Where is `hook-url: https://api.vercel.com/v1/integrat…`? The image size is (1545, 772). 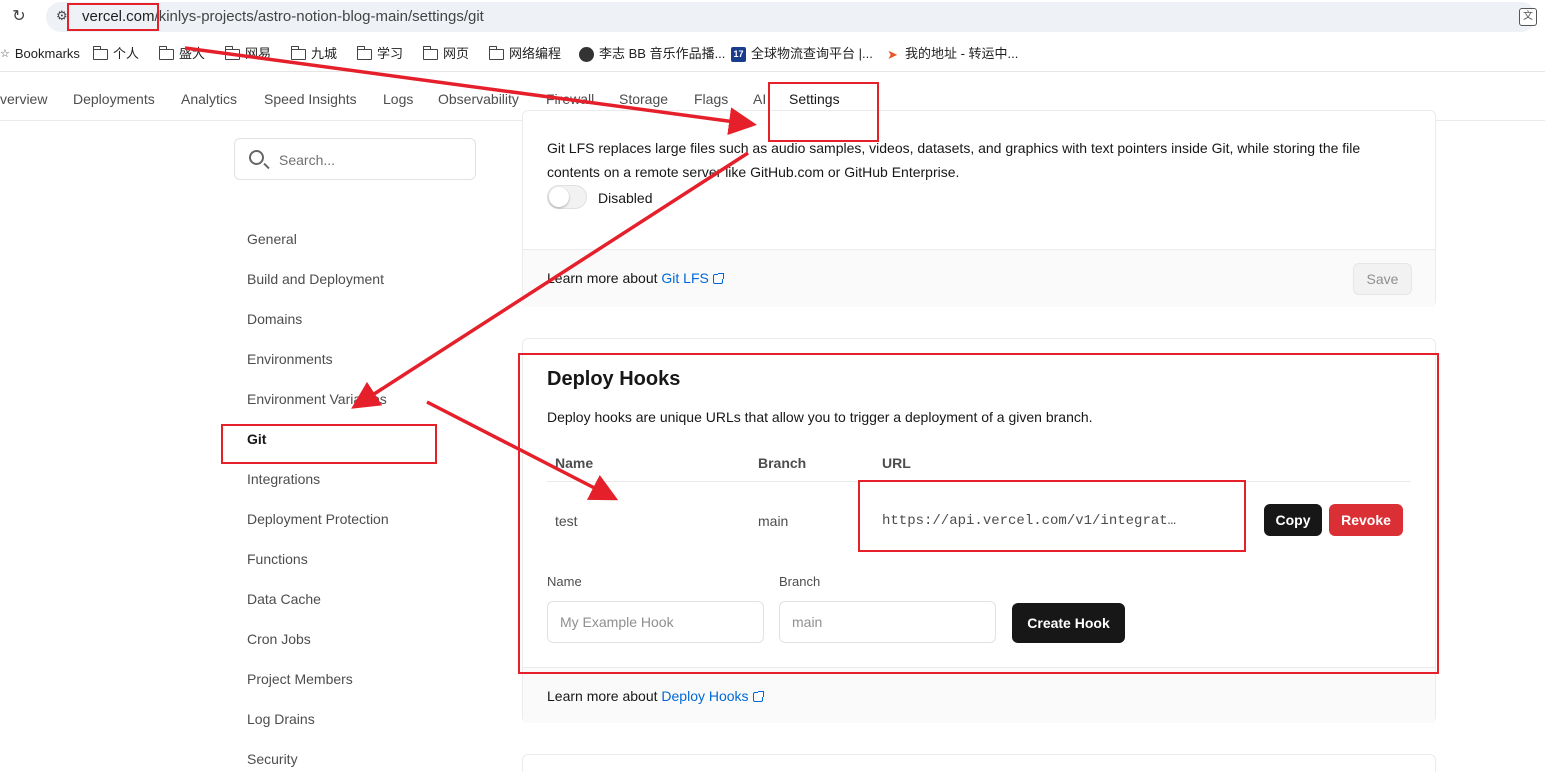 hook-url: https://api.vercel.com/v1/integrat… is located at coordinates (1029, 521).